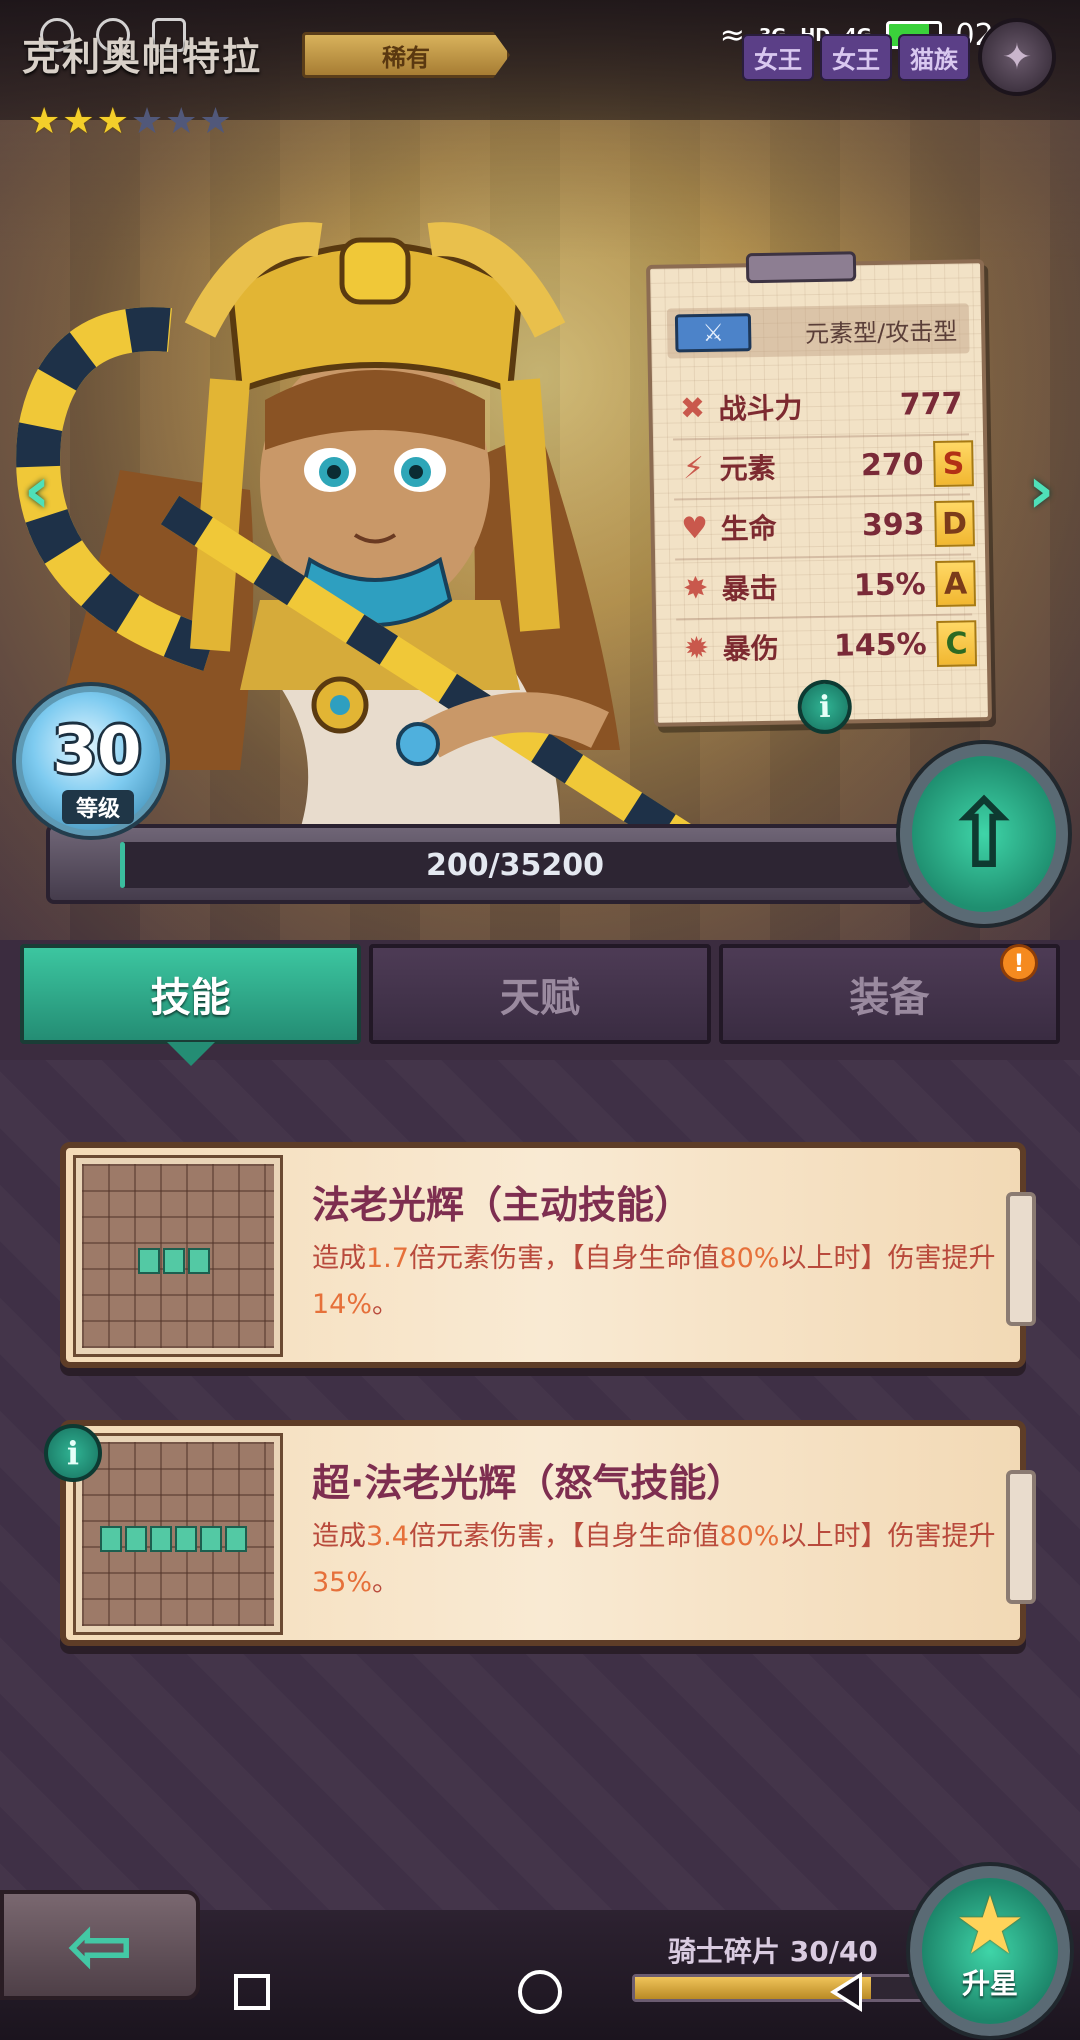 This screenshot has width=1080, height=2040. What do you see at coordinates (749, 588) in the screenshot?
I see `stat-label: 暴击` at bounding box center [749, 588].